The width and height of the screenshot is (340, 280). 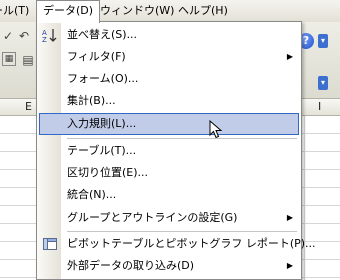 I want to click on menu-item-label: フィルタ(F), so click(x=96, y=56).